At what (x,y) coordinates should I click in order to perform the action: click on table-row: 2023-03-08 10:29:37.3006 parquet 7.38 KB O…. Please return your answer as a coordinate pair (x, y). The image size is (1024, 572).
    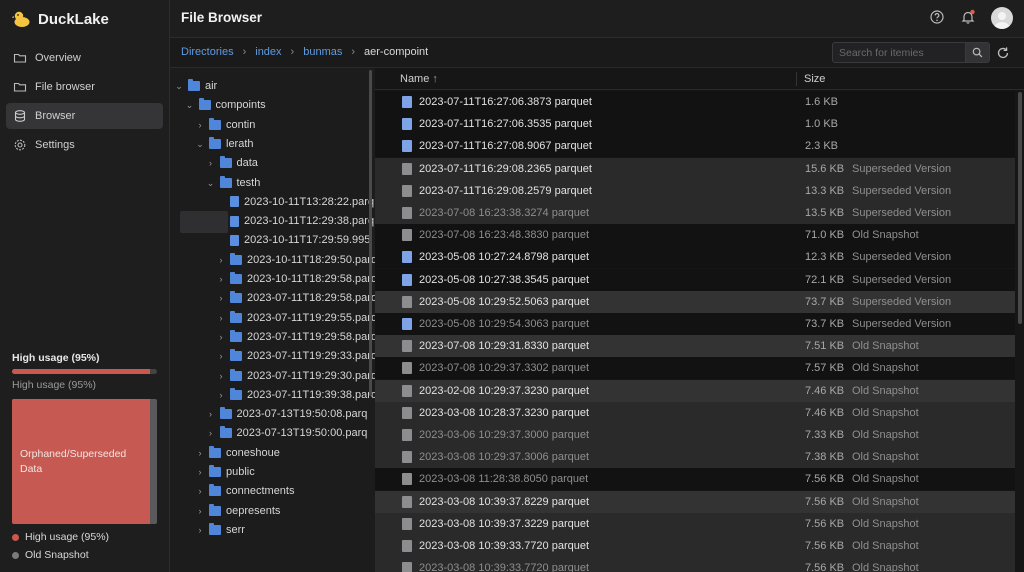
    Looking at the image, I should click on (695, 457).